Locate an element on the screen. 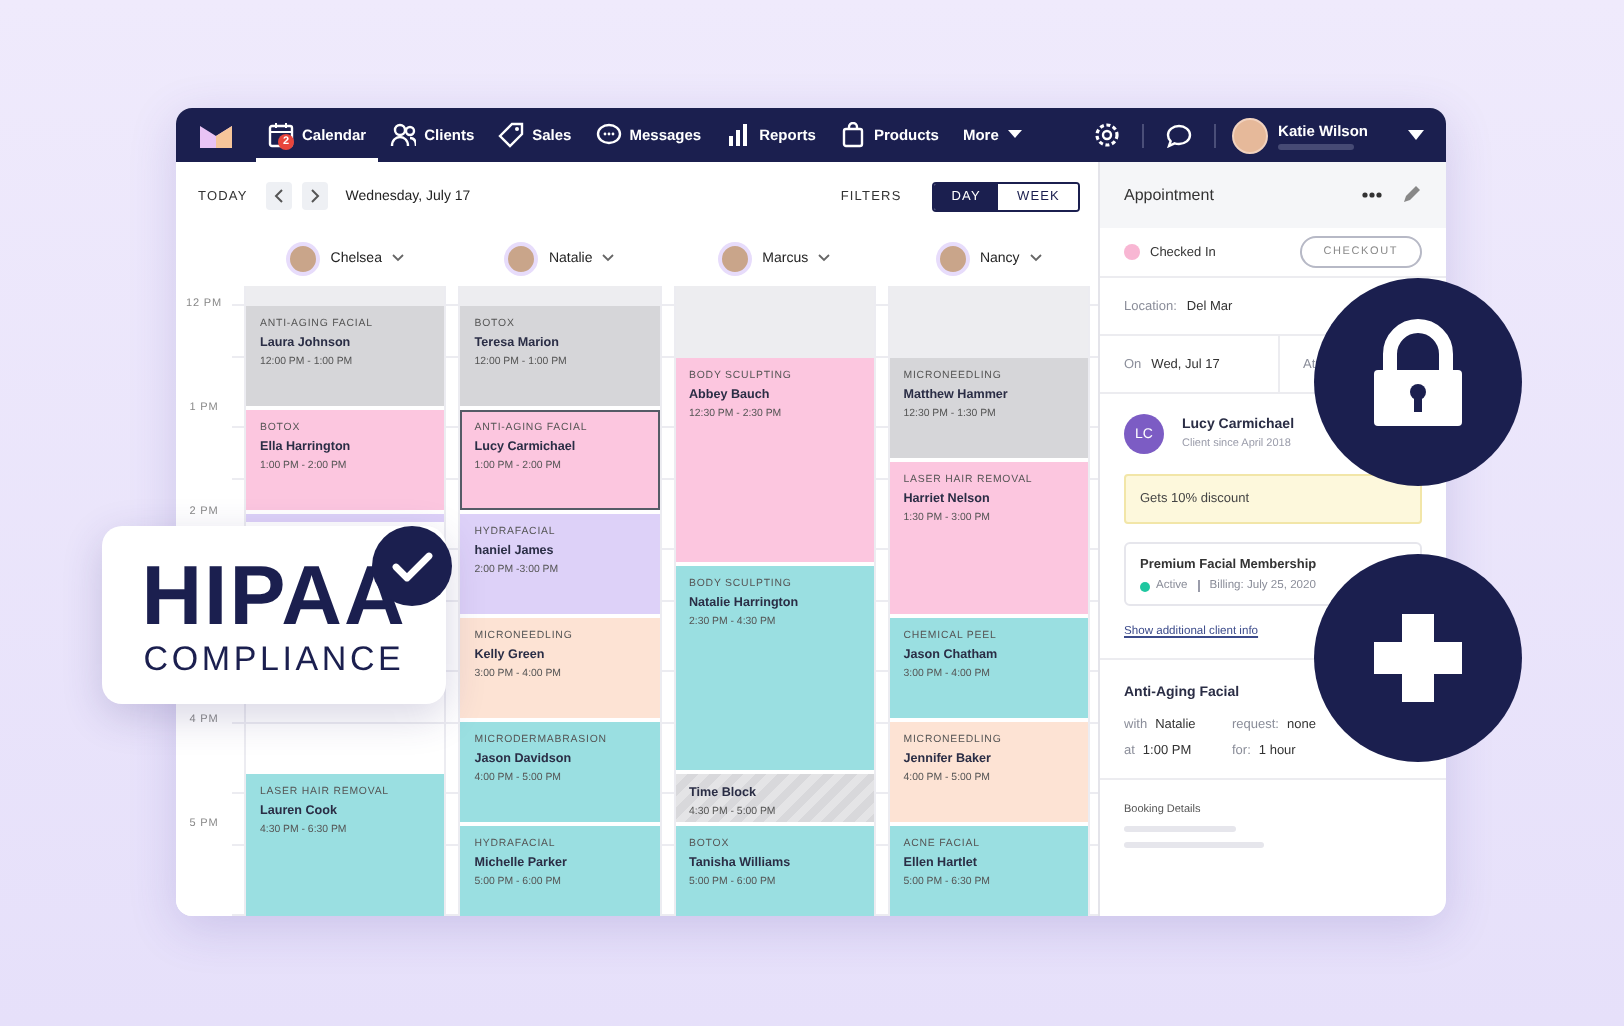  badge-title: HIPAA is located at coordinates (274, 595).